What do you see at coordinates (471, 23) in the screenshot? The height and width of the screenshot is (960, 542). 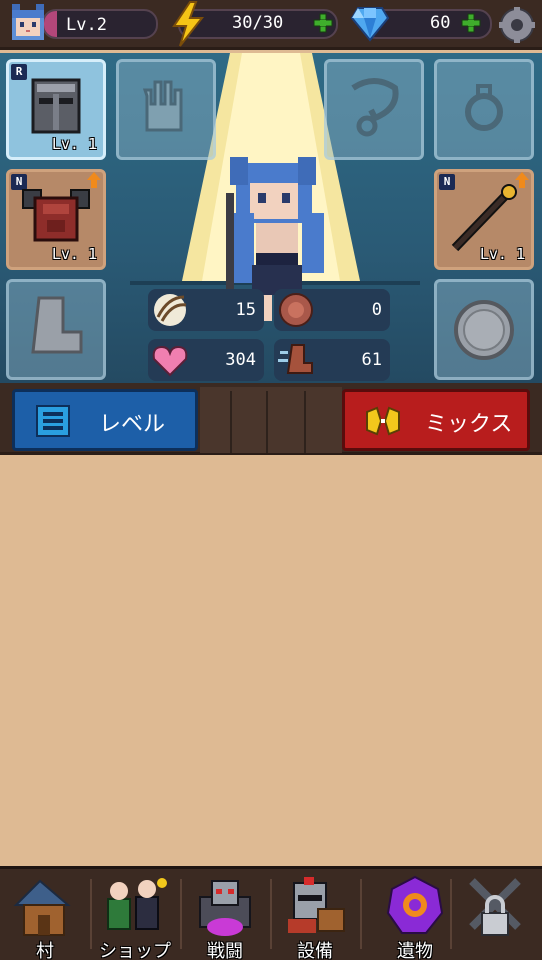 I see `add-gems-plus-icon` at bounding box center [471, 23].